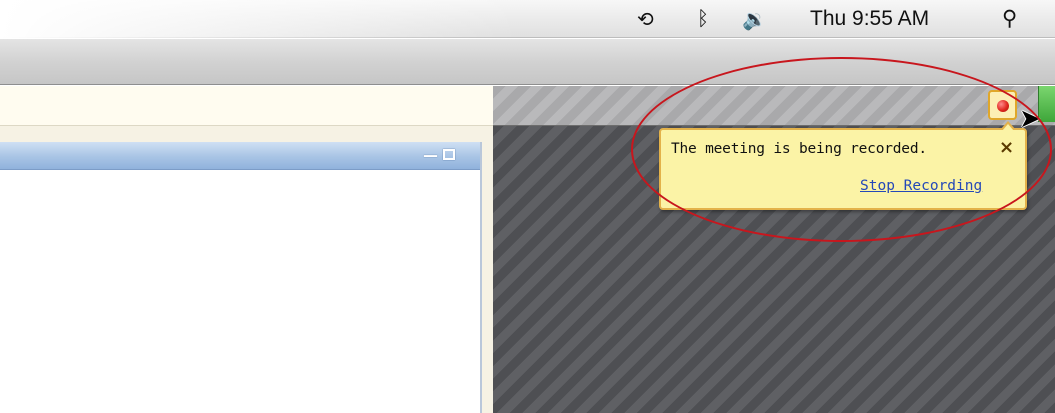 The image size is (1055, 413). What do you see at coordinates (754, 19) in the screenshot?
I see `volume-icon: 🔉` at bounding box center [754, 19].